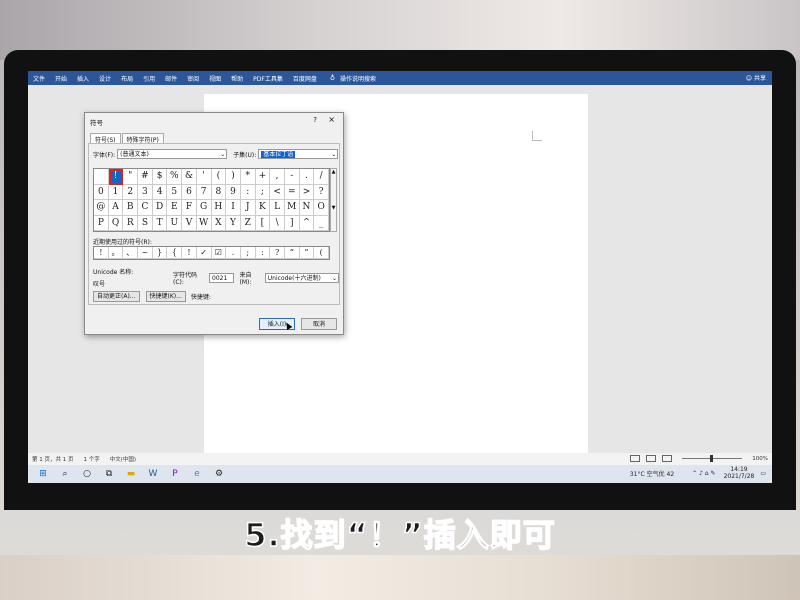  Describe the element at coordinates (331, 119) in the screenshot. I see `close-icon: ×` at that location.